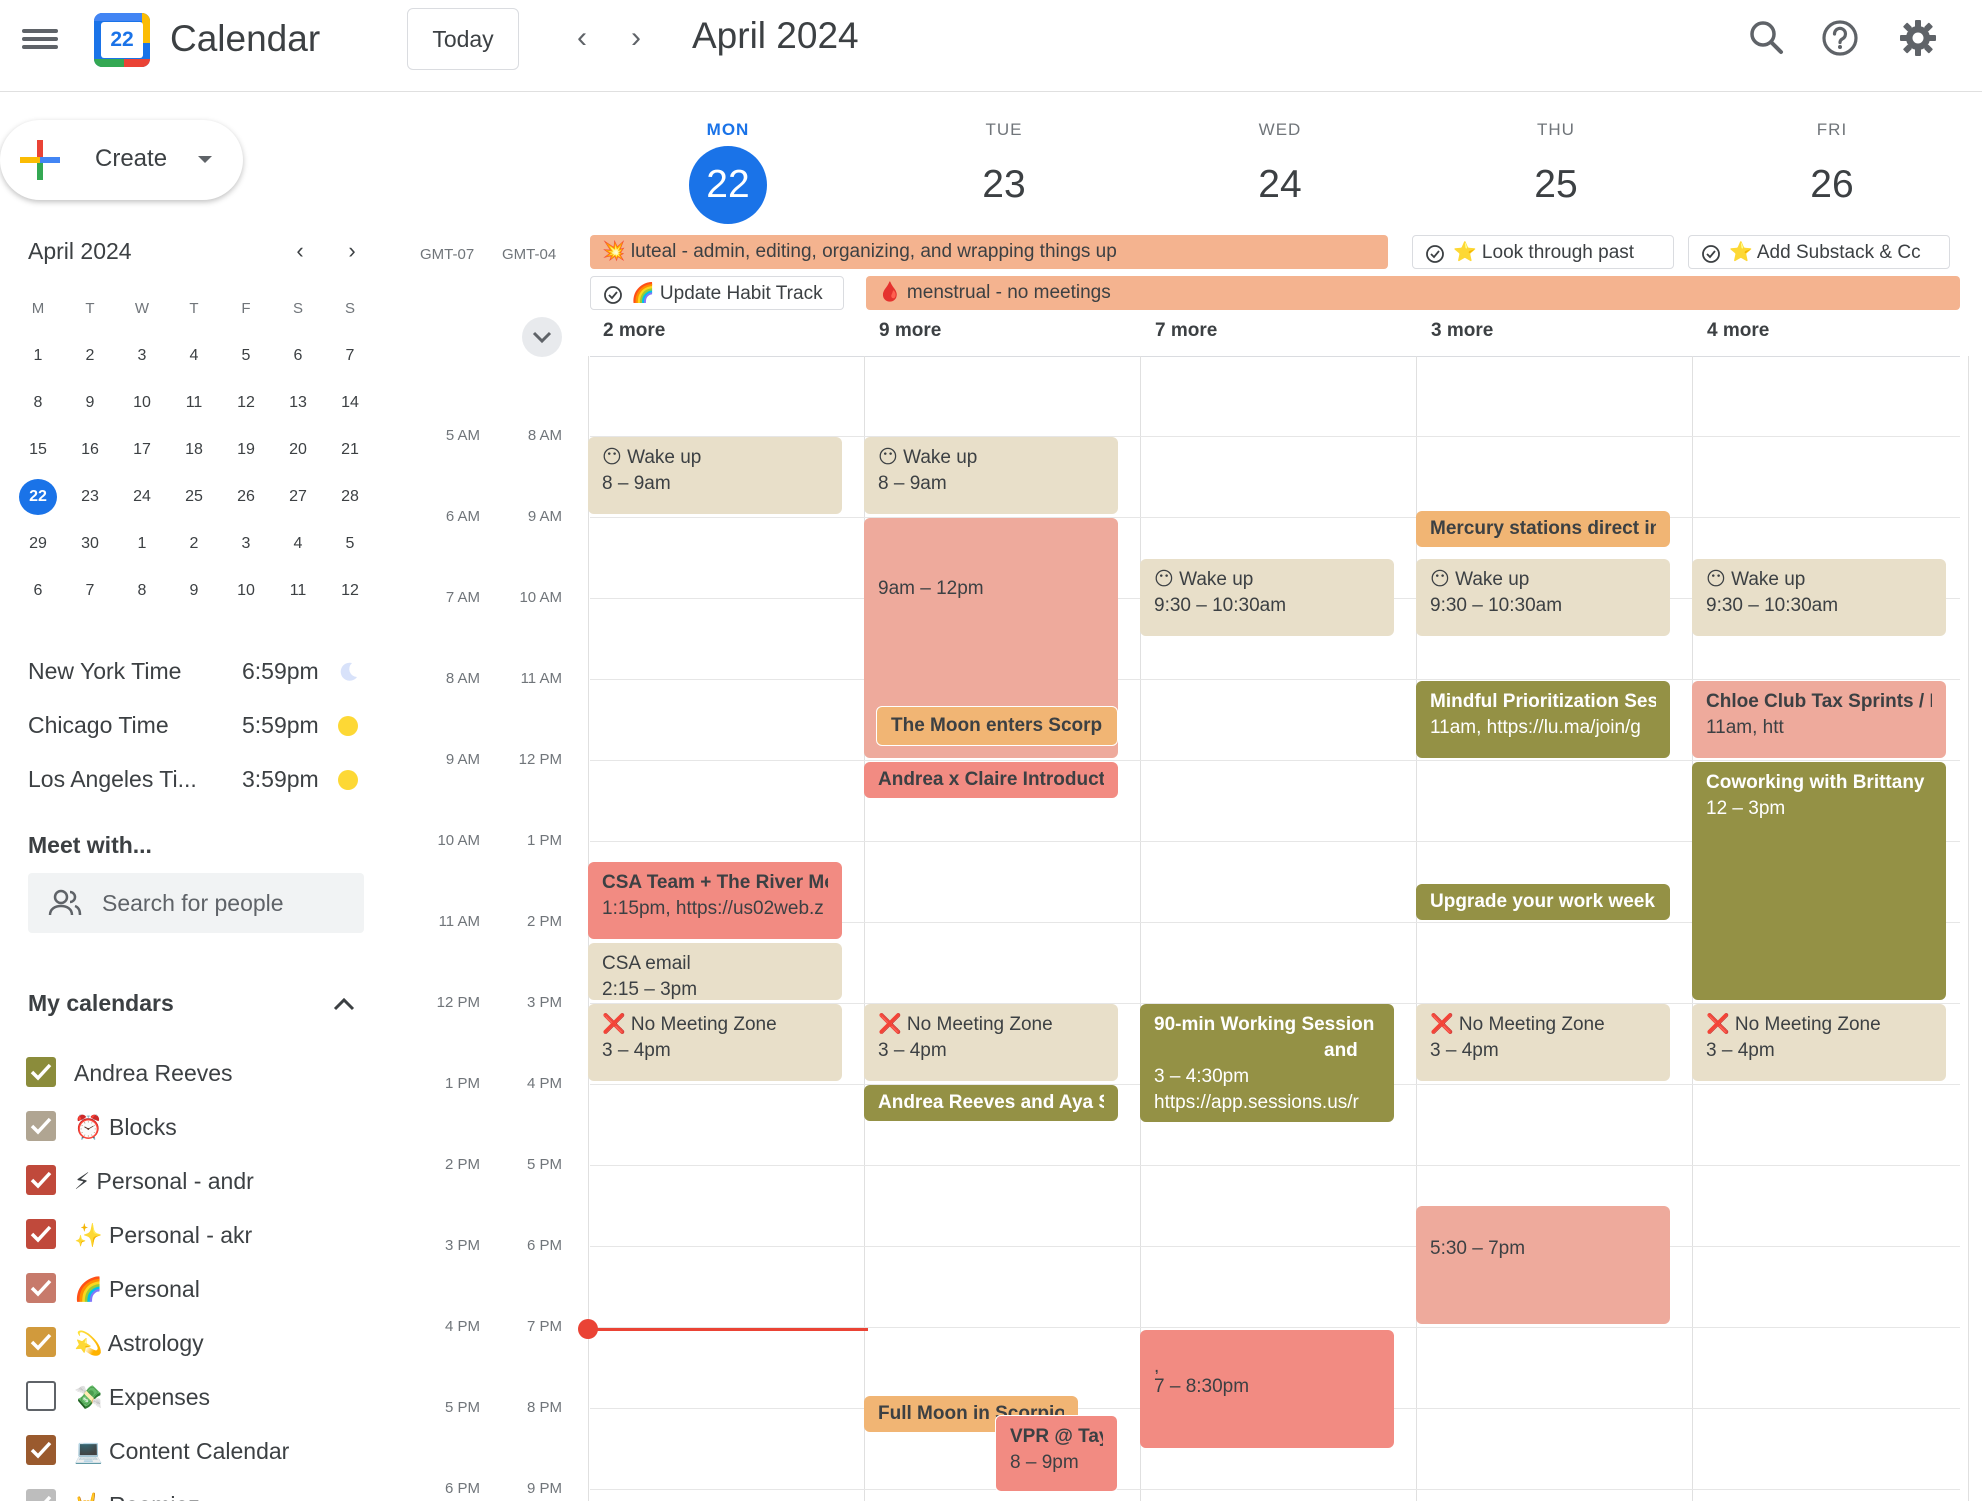 This screenshot has height=1501, width=1982. Describe the element at coordinates (298, 403) in the screenshot. I see `mini-calendar-day: 13` at that location.